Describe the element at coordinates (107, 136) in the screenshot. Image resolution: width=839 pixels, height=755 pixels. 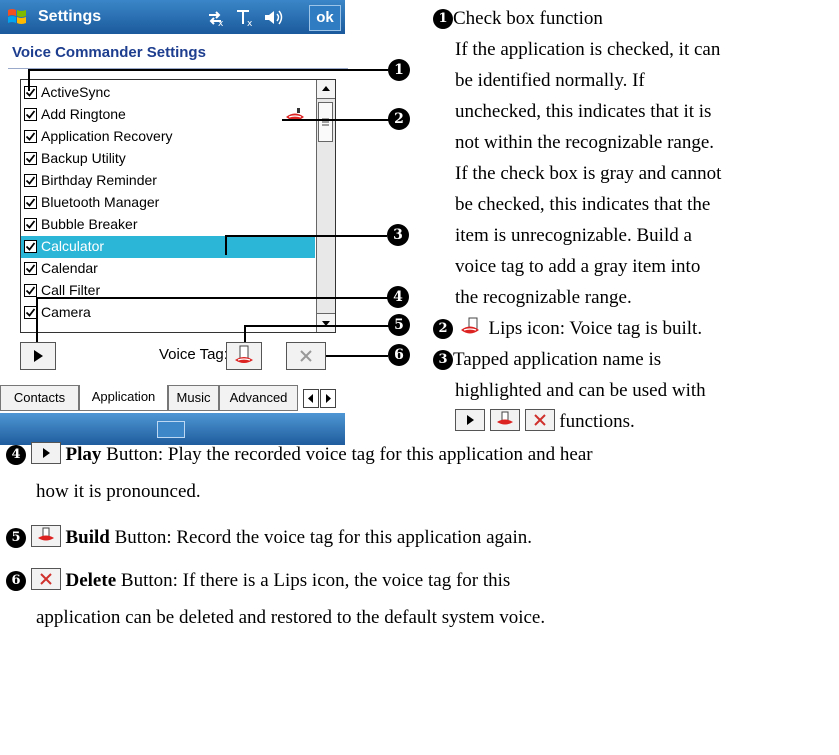
I see `list-item-label: Application Recovery` at that location.